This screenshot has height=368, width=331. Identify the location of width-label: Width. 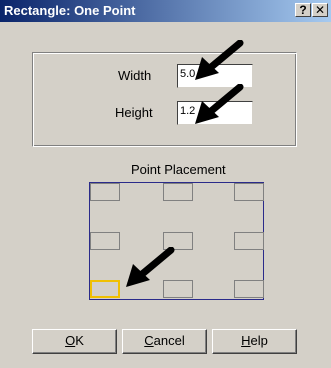
(135, 75).